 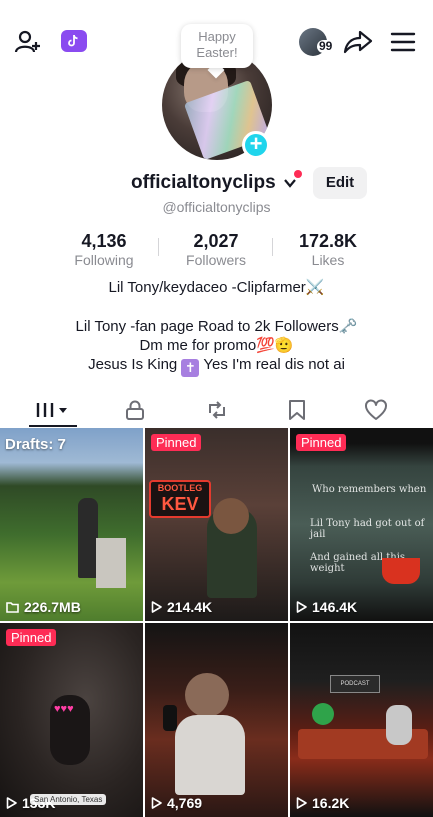 I want to click on lock-icon, so click(x=135, y=410).